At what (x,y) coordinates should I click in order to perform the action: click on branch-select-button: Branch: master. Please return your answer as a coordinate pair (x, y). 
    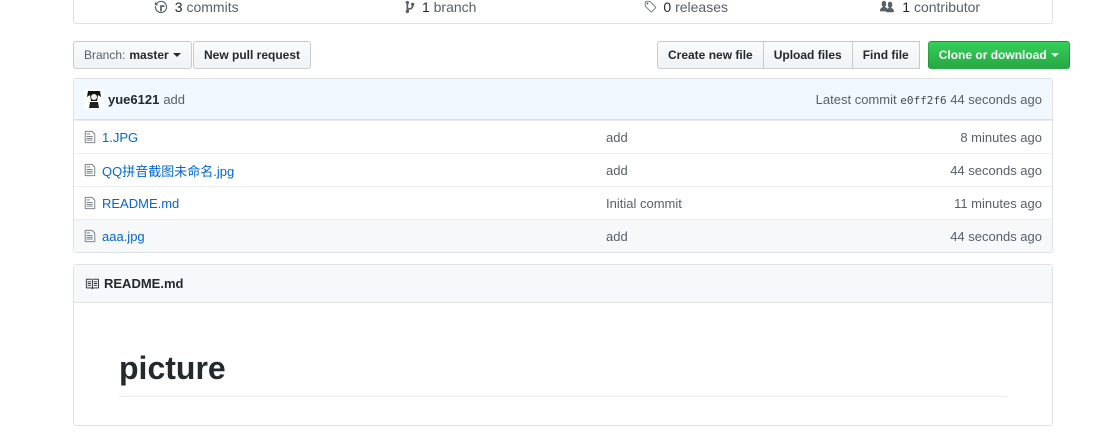
    Looking at the image, I should click on (132, 55).